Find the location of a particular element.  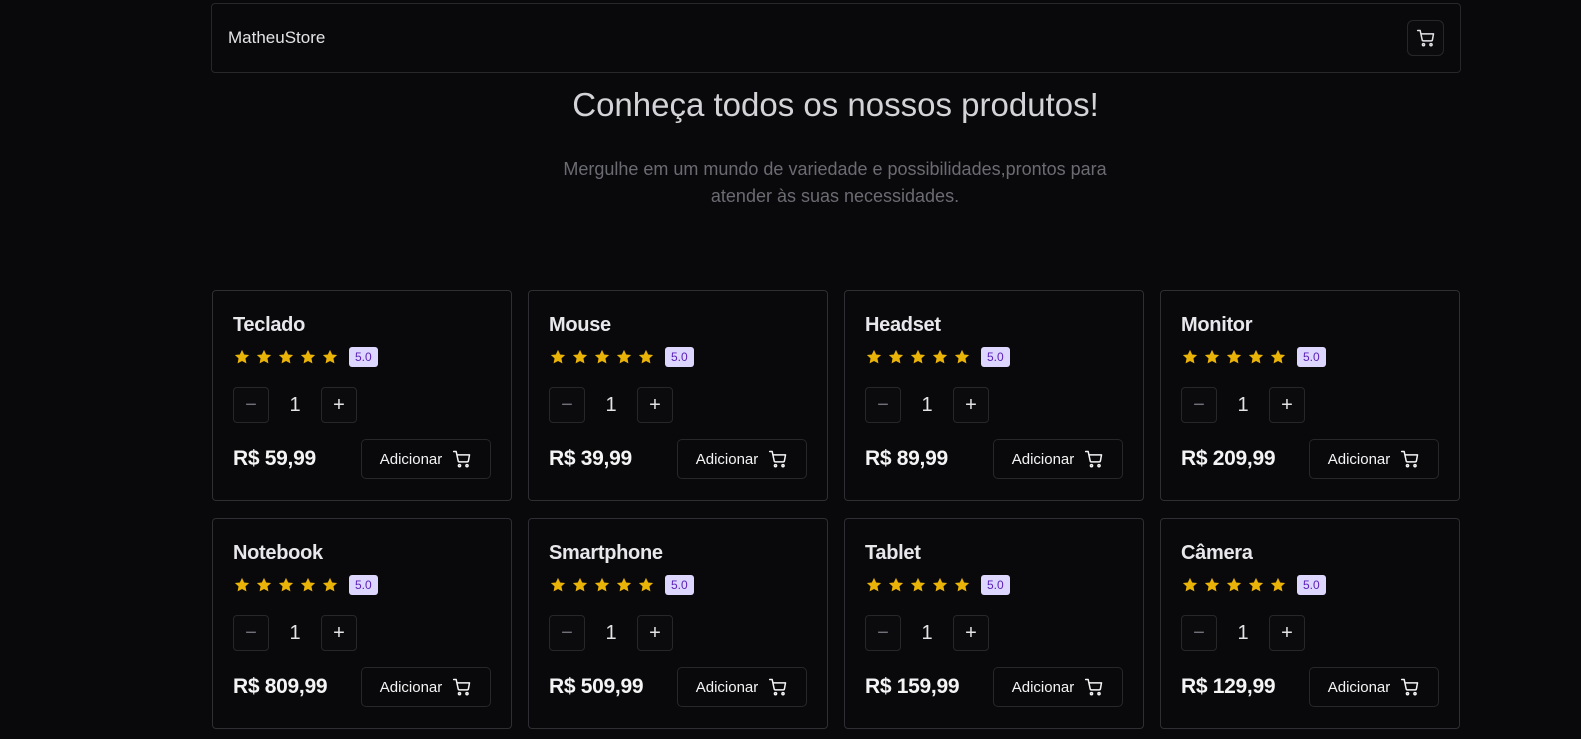

product-name: Headset is located at coordinates (903, 325).